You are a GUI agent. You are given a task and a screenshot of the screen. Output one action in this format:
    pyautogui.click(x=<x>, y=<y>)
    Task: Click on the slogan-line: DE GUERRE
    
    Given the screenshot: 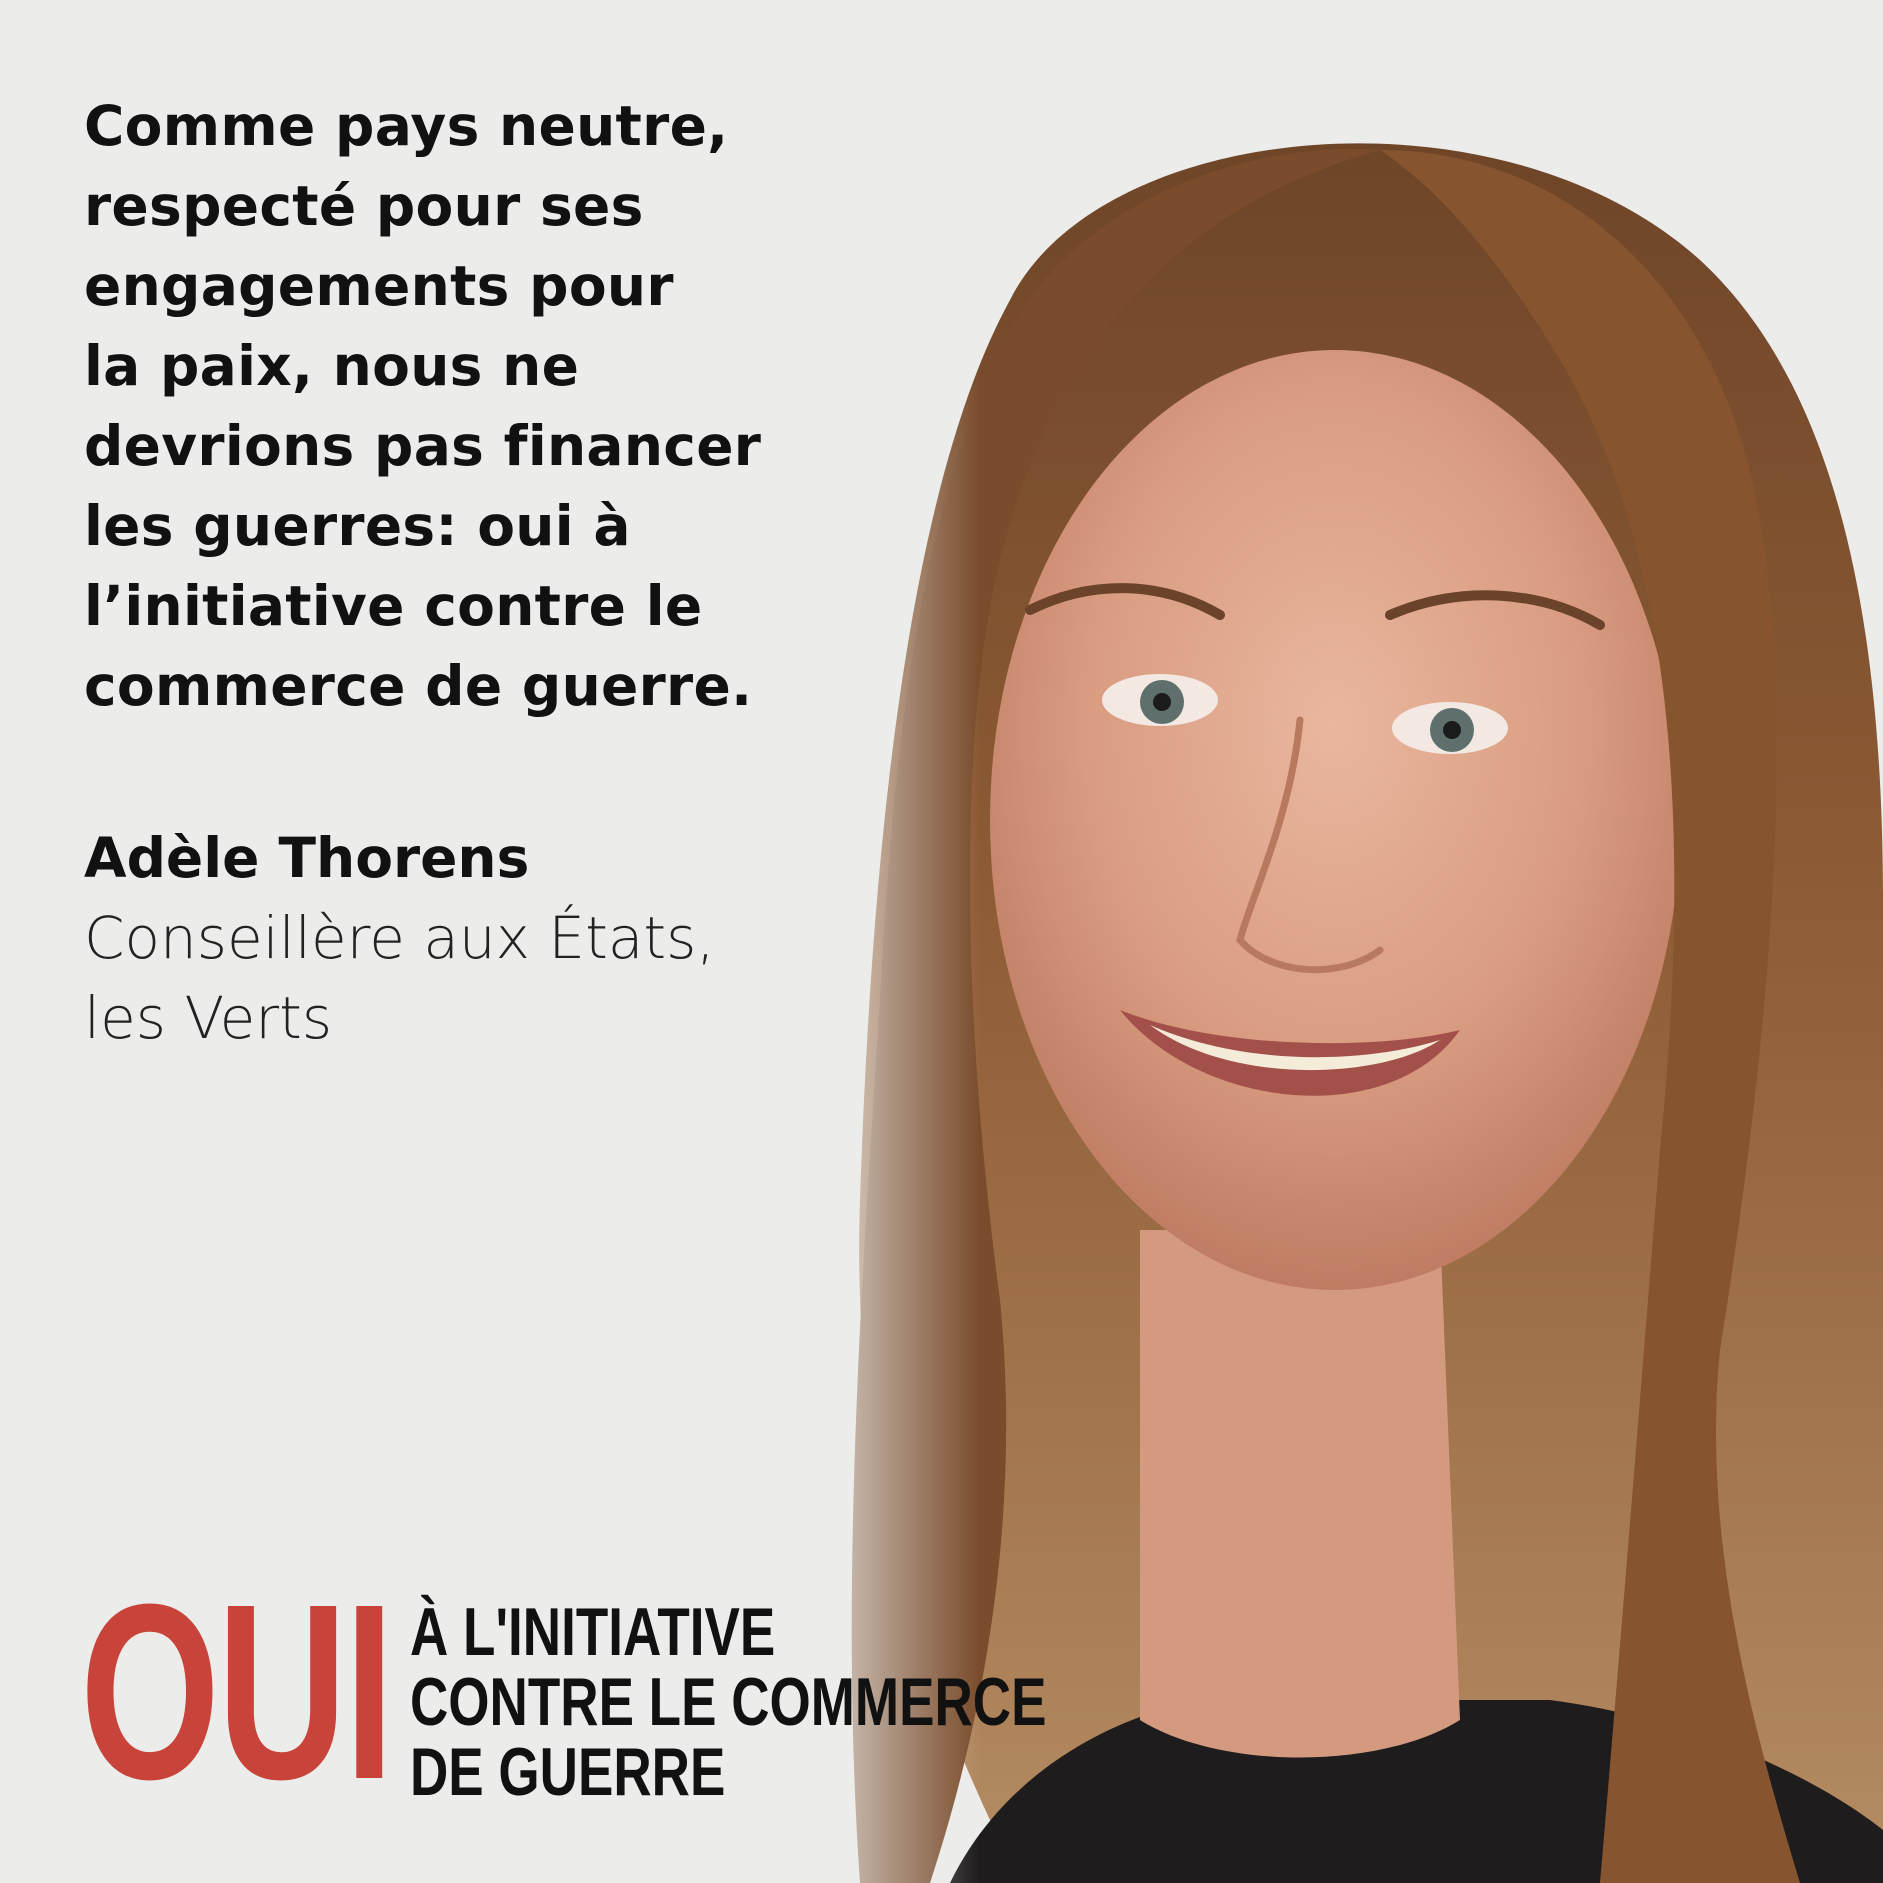 What is the action you would take?
    pyautogui.click(x=568, y=1772)
    